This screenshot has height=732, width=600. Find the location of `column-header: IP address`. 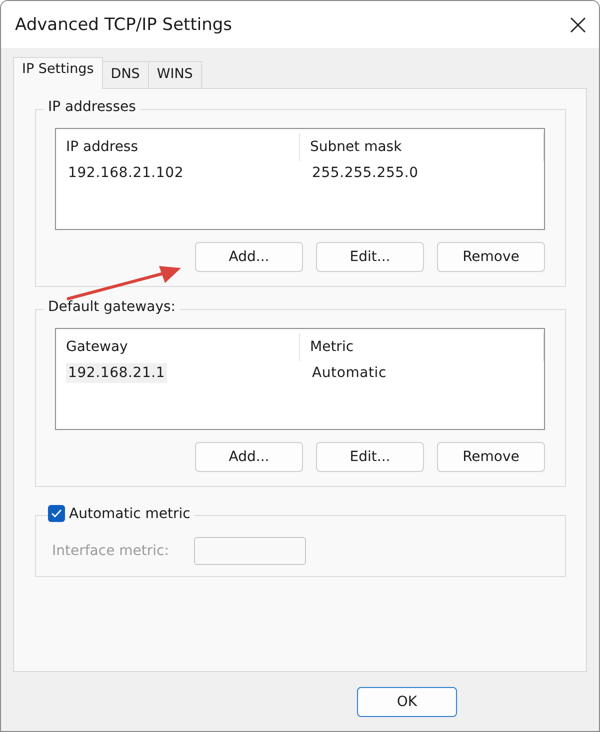

column-header: IP address is located at coordinates (178, 147).